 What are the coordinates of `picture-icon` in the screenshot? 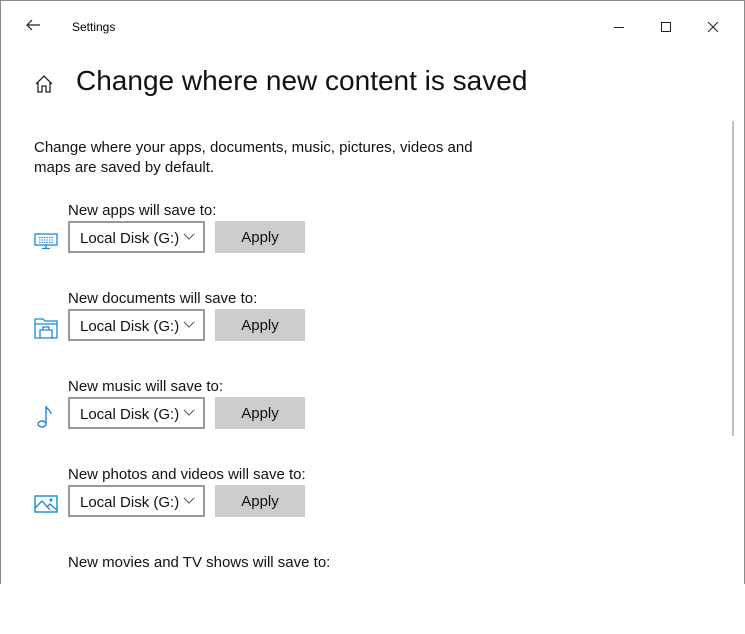 It's located at (46, 504).